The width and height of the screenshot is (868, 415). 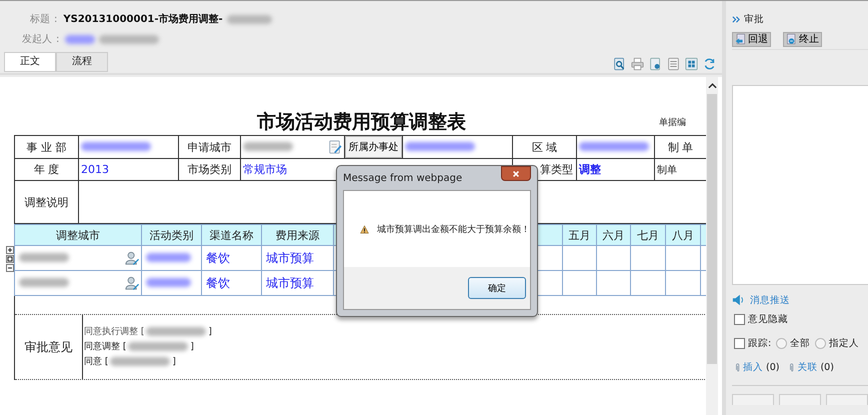 I want to click on tab: 流程, so click(x=82, y=62).